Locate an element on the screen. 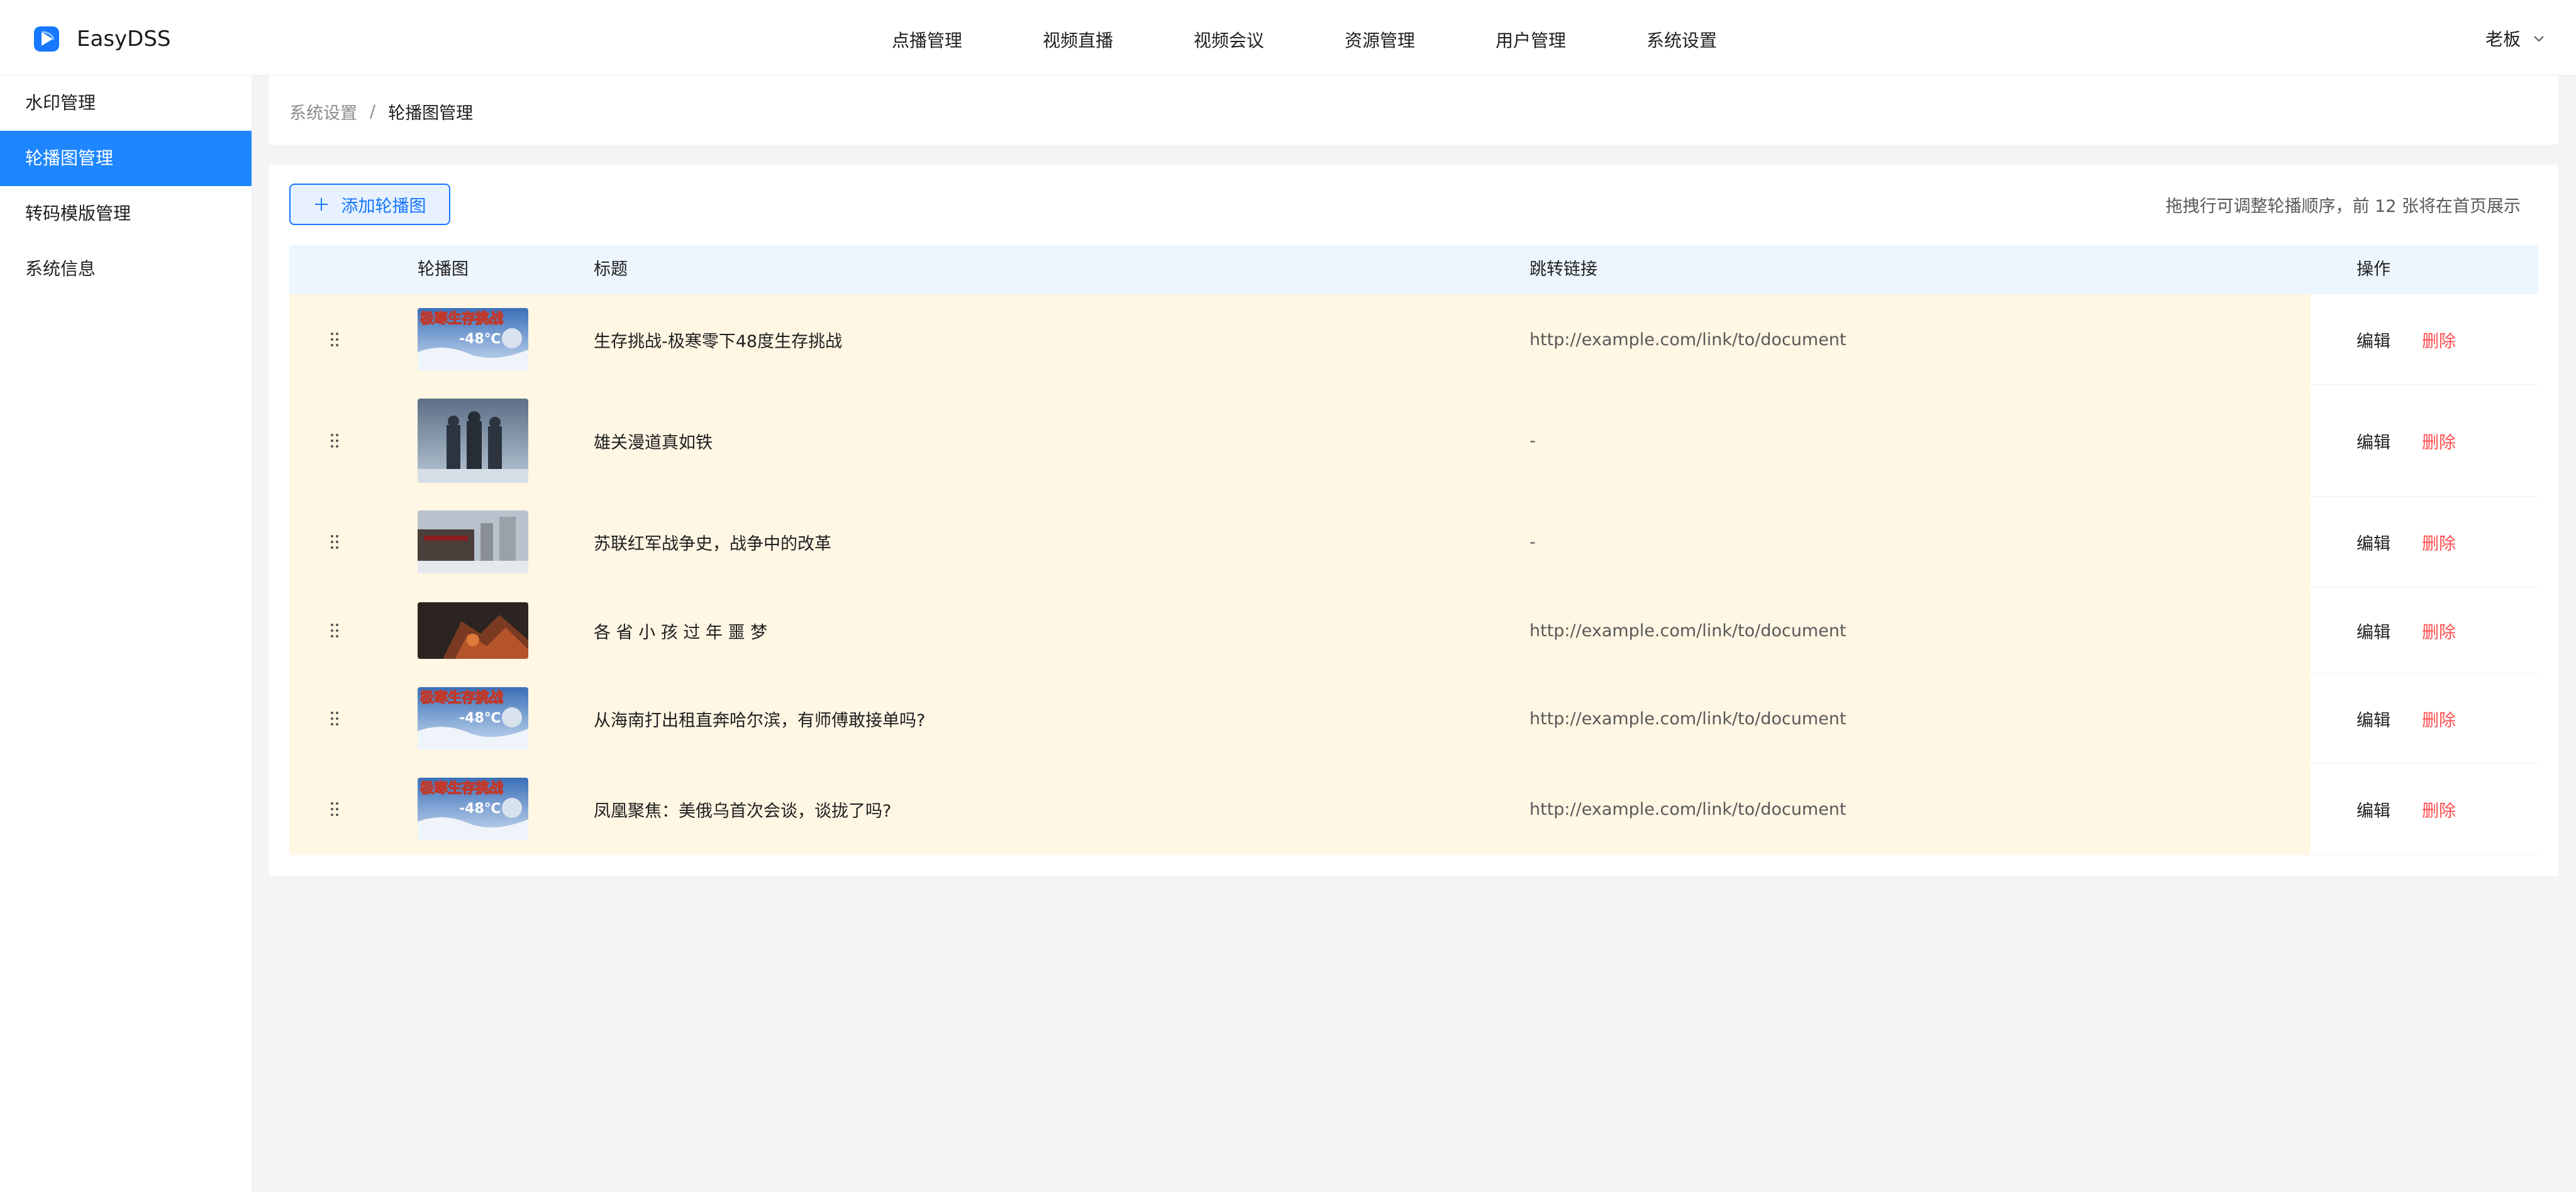 The height and width of the screenshot is (1192, 2576). reorder-hint: 拖拽行可调整轮播顺序，前 12 张将在首页展示 is located at coordinates (2343, 206).